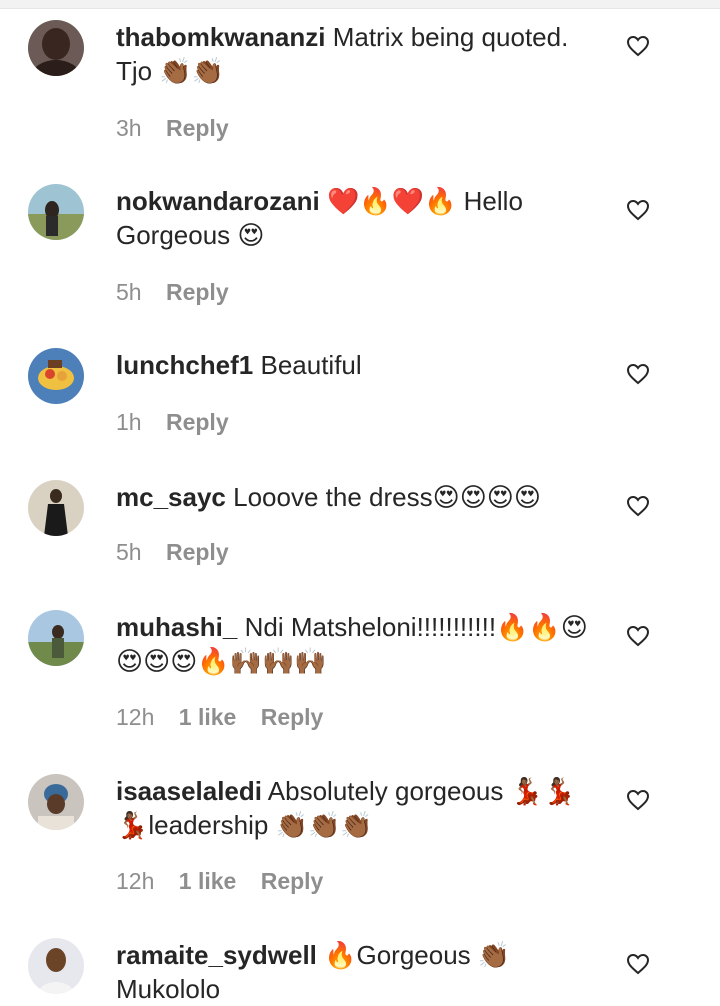 Image resolution: width=720 pixels, height=1006 pixels. I want to click on comment-username: ramaite_sydwell, so click(216, 955).